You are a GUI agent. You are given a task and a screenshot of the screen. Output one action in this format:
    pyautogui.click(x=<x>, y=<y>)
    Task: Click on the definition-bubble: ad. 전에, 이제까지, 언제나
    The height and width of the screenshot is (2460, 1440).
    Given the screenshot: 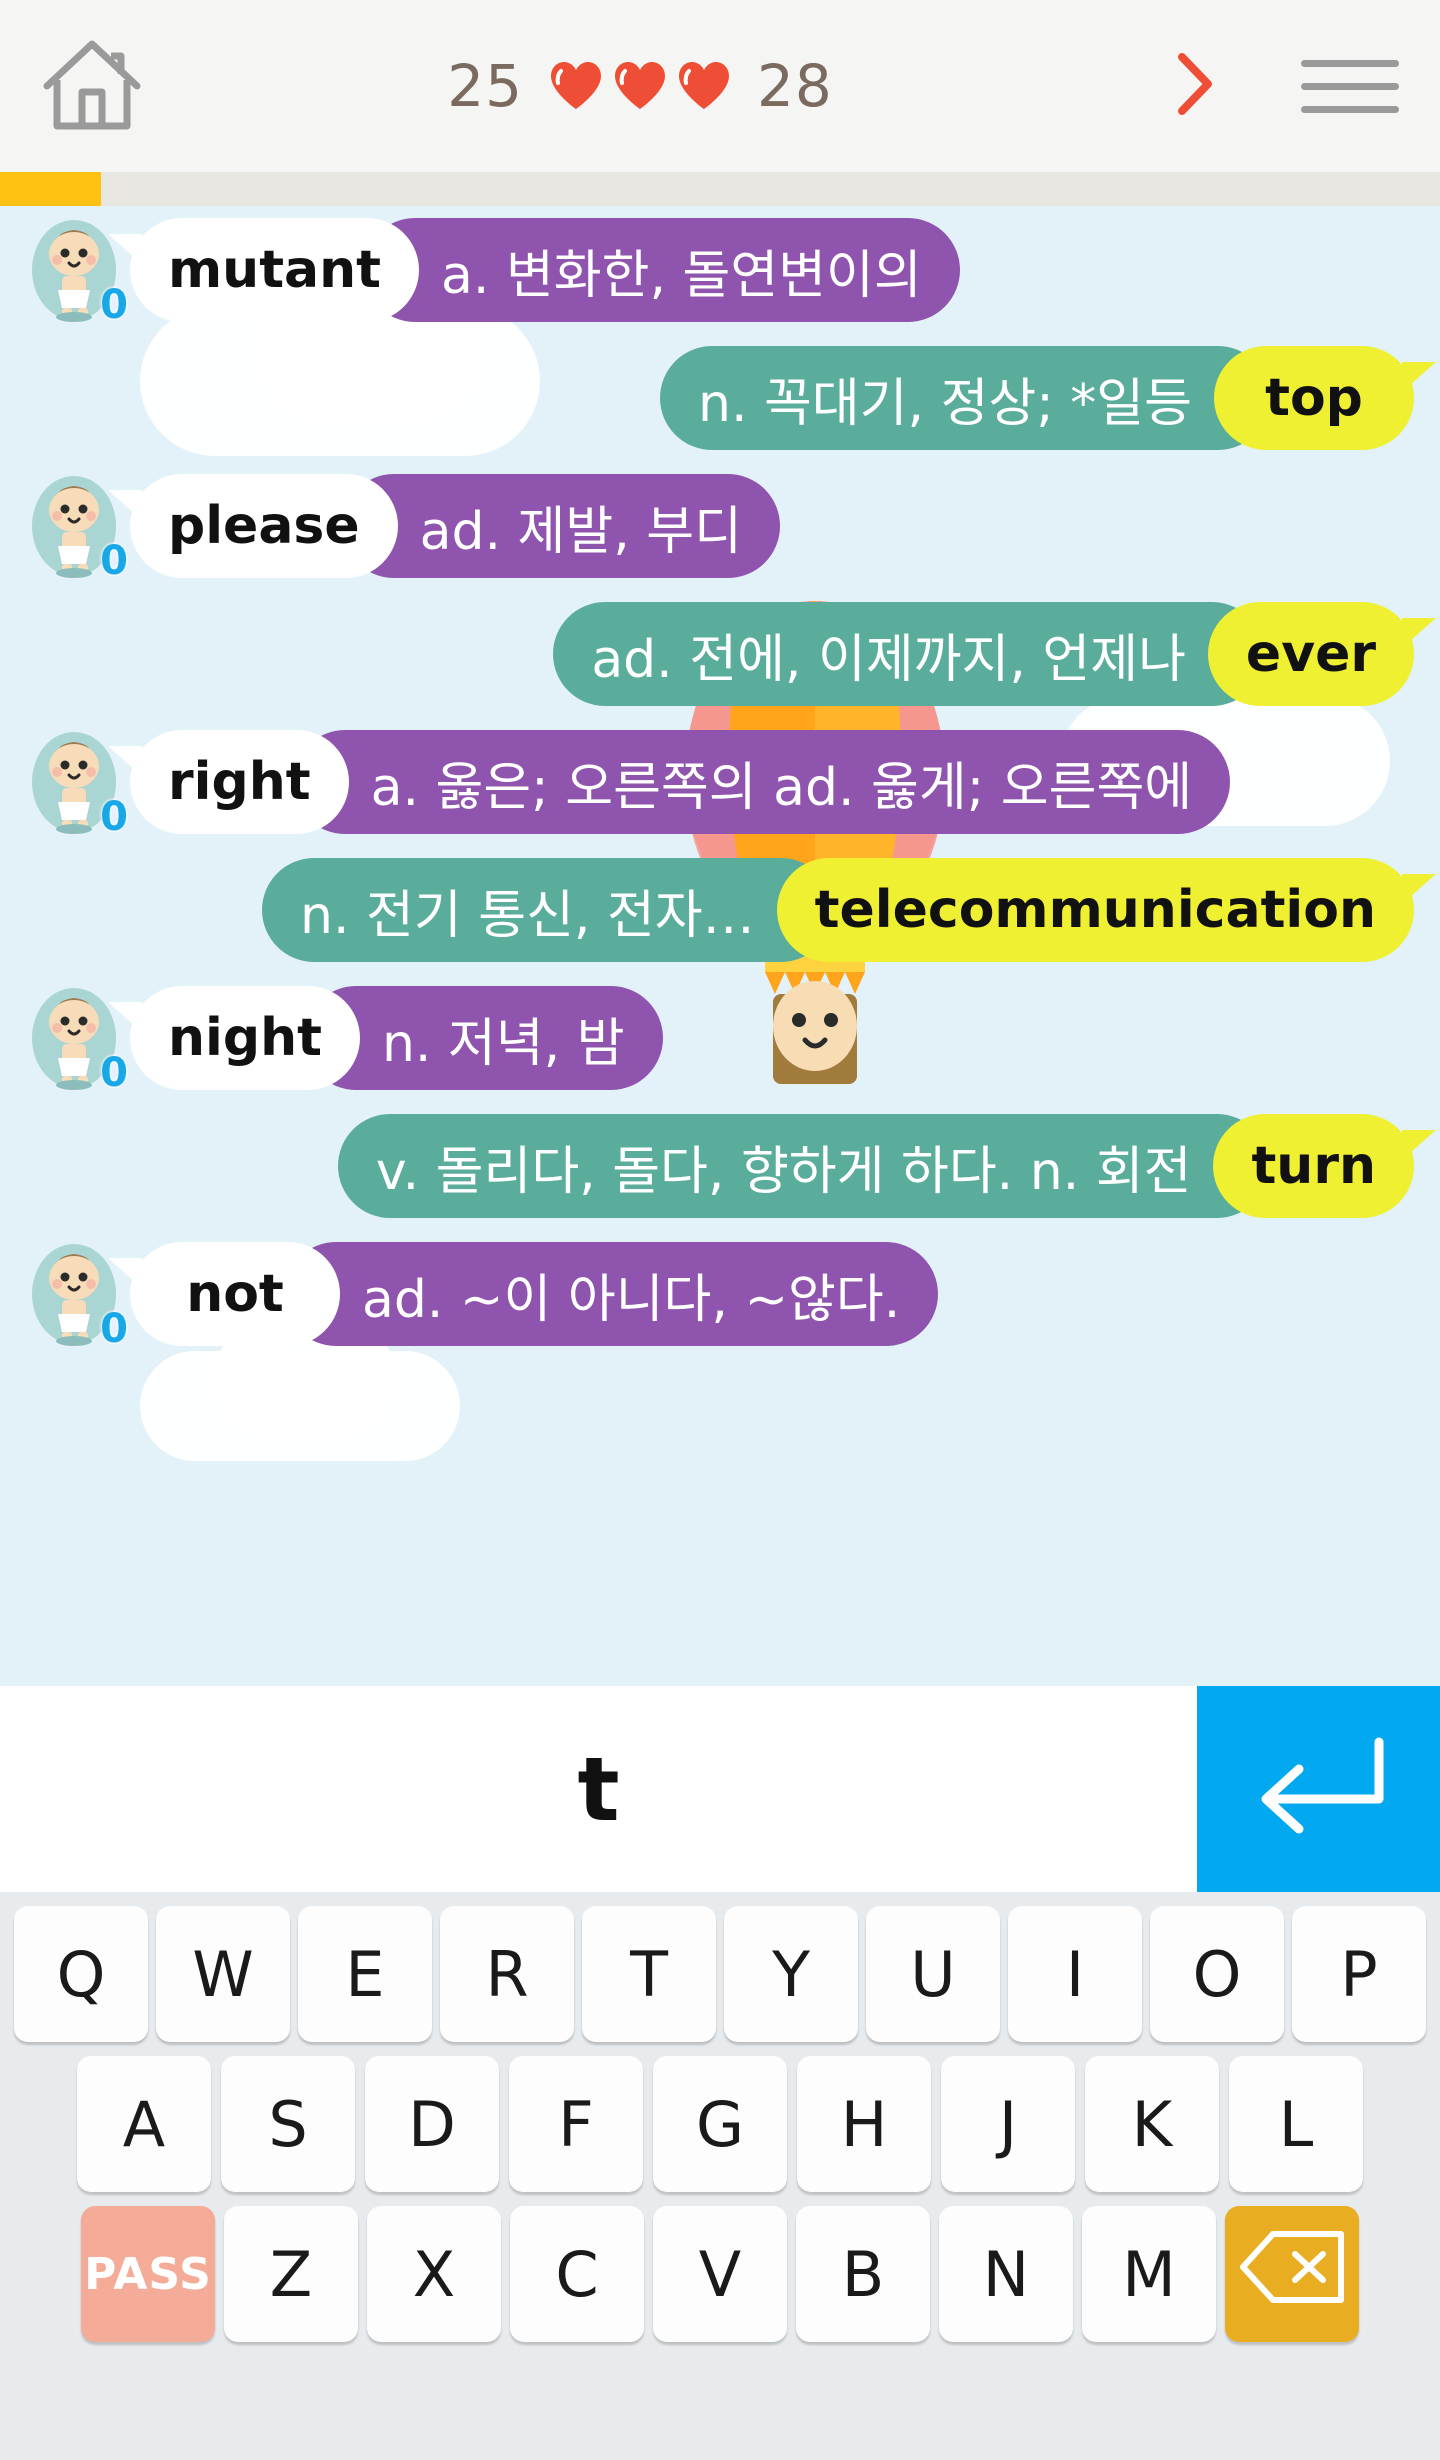 What is the action you would take?
    pyautogui.click(x=908, y=654)
    